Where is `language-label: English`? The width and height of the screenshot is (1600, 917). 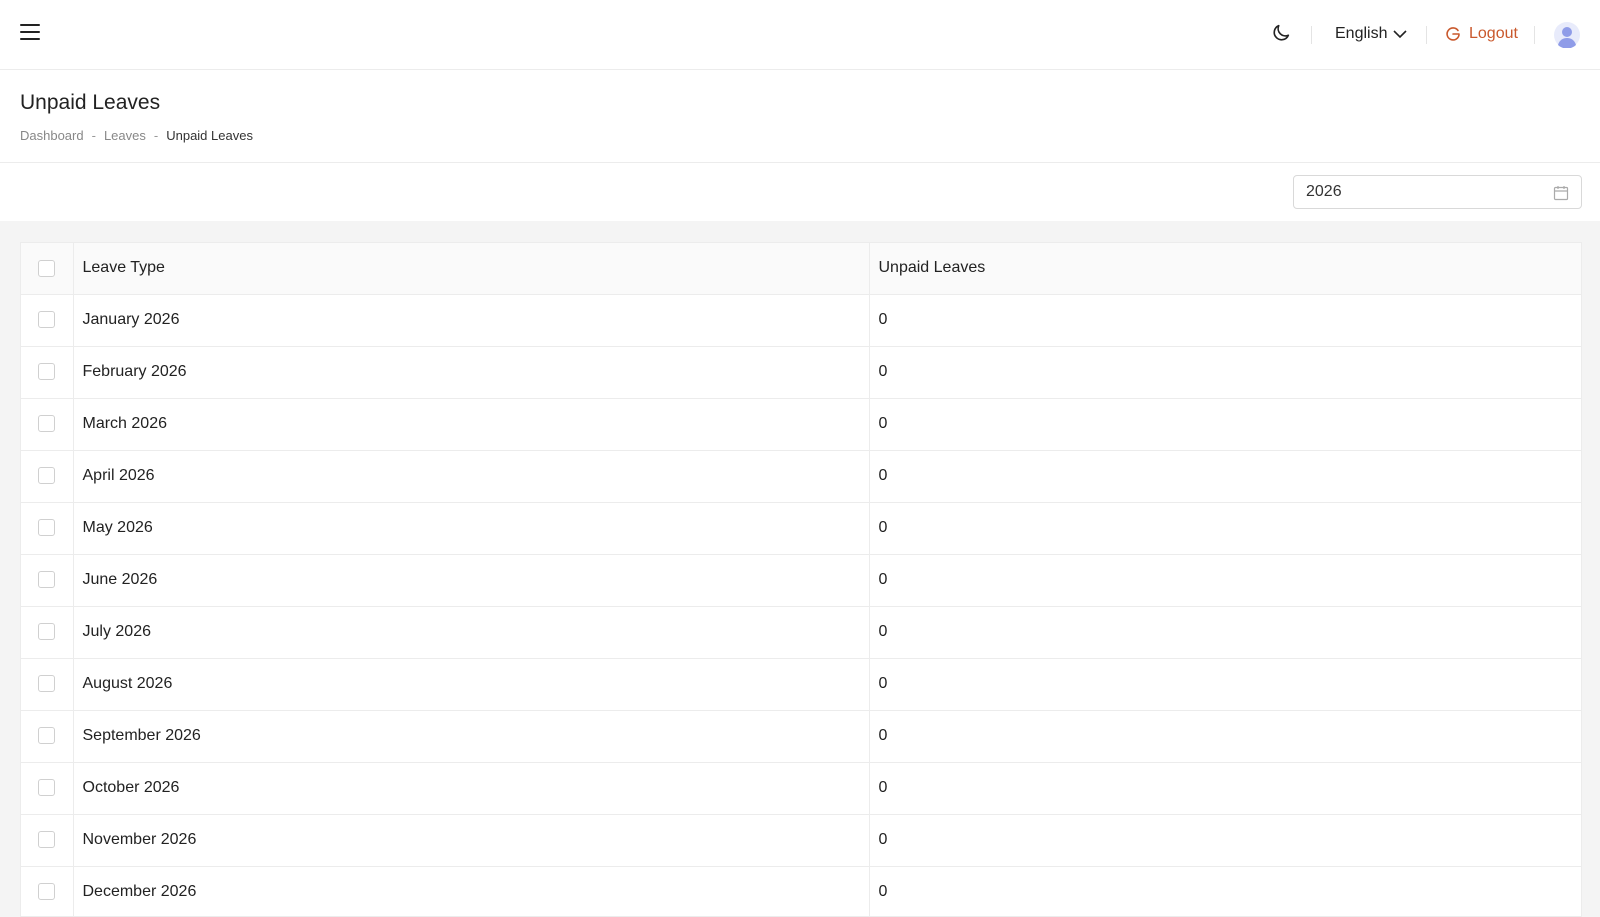 language-label: English is located at coordinates (1361, 33).